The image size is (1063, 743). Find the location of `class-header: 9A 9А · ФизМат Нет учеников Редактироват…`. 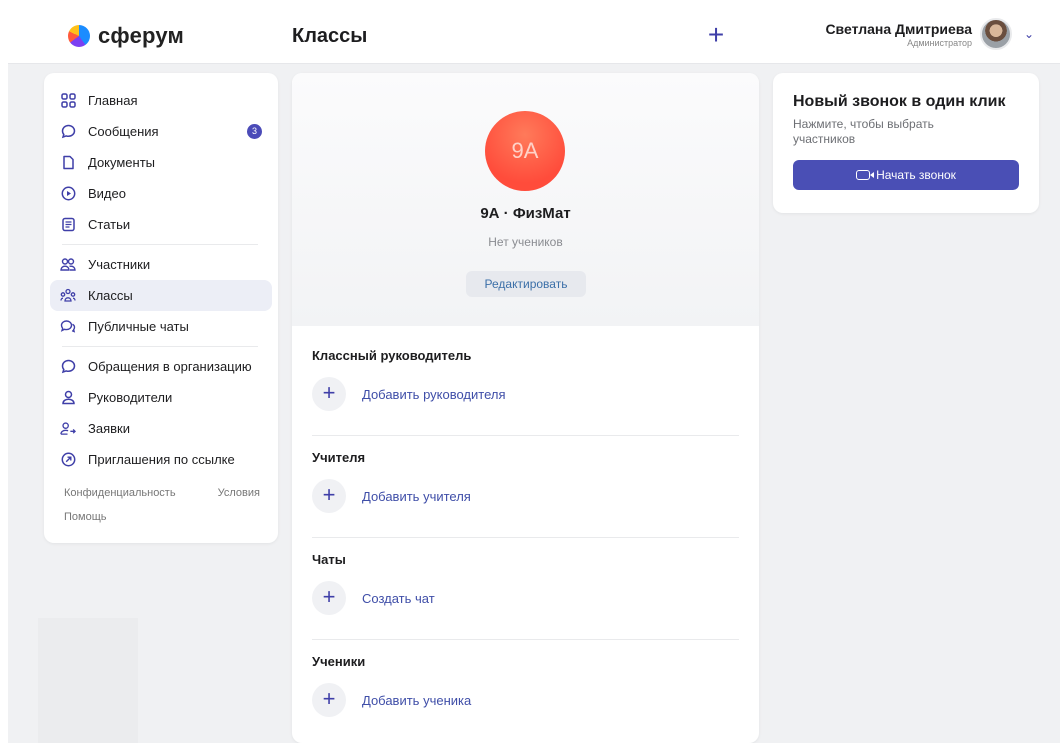

class-header: 9A 9А · ФизМат Нет учеников Редактироват… is located at coordinates (525, 199).